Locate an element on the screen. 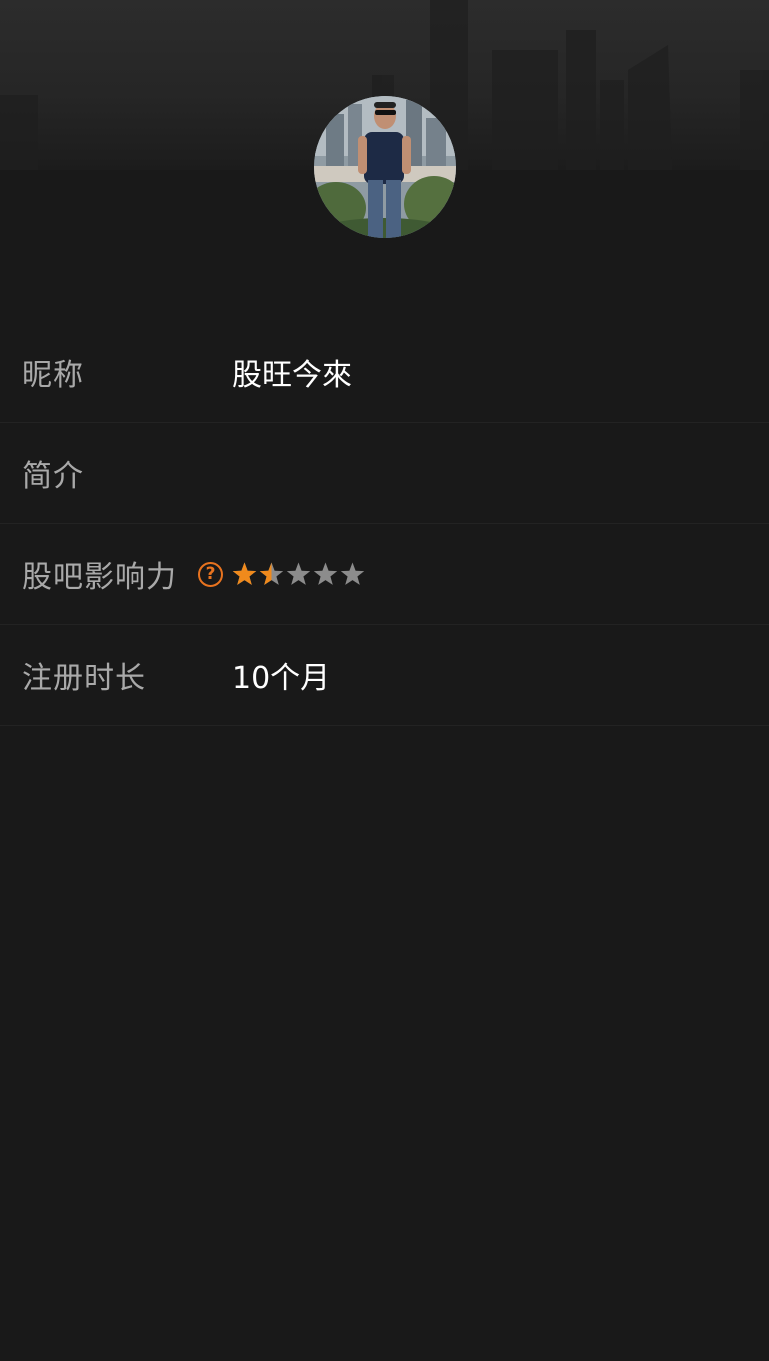 This screenshot has width=769, height=1361. influence-label: 股吧影响力 is located at coordinates (99, 577).